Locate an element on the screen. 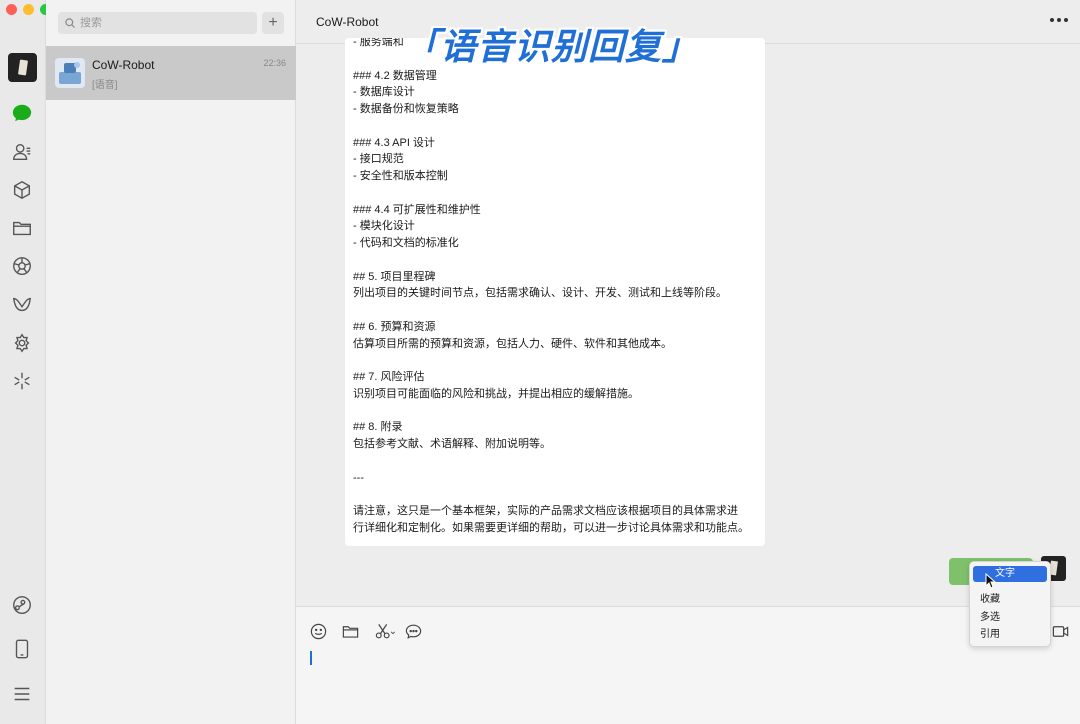 This screenshot has width=1080, height=724. video-caption: 「语音识别回复」 is located at coordinates (551, 46).